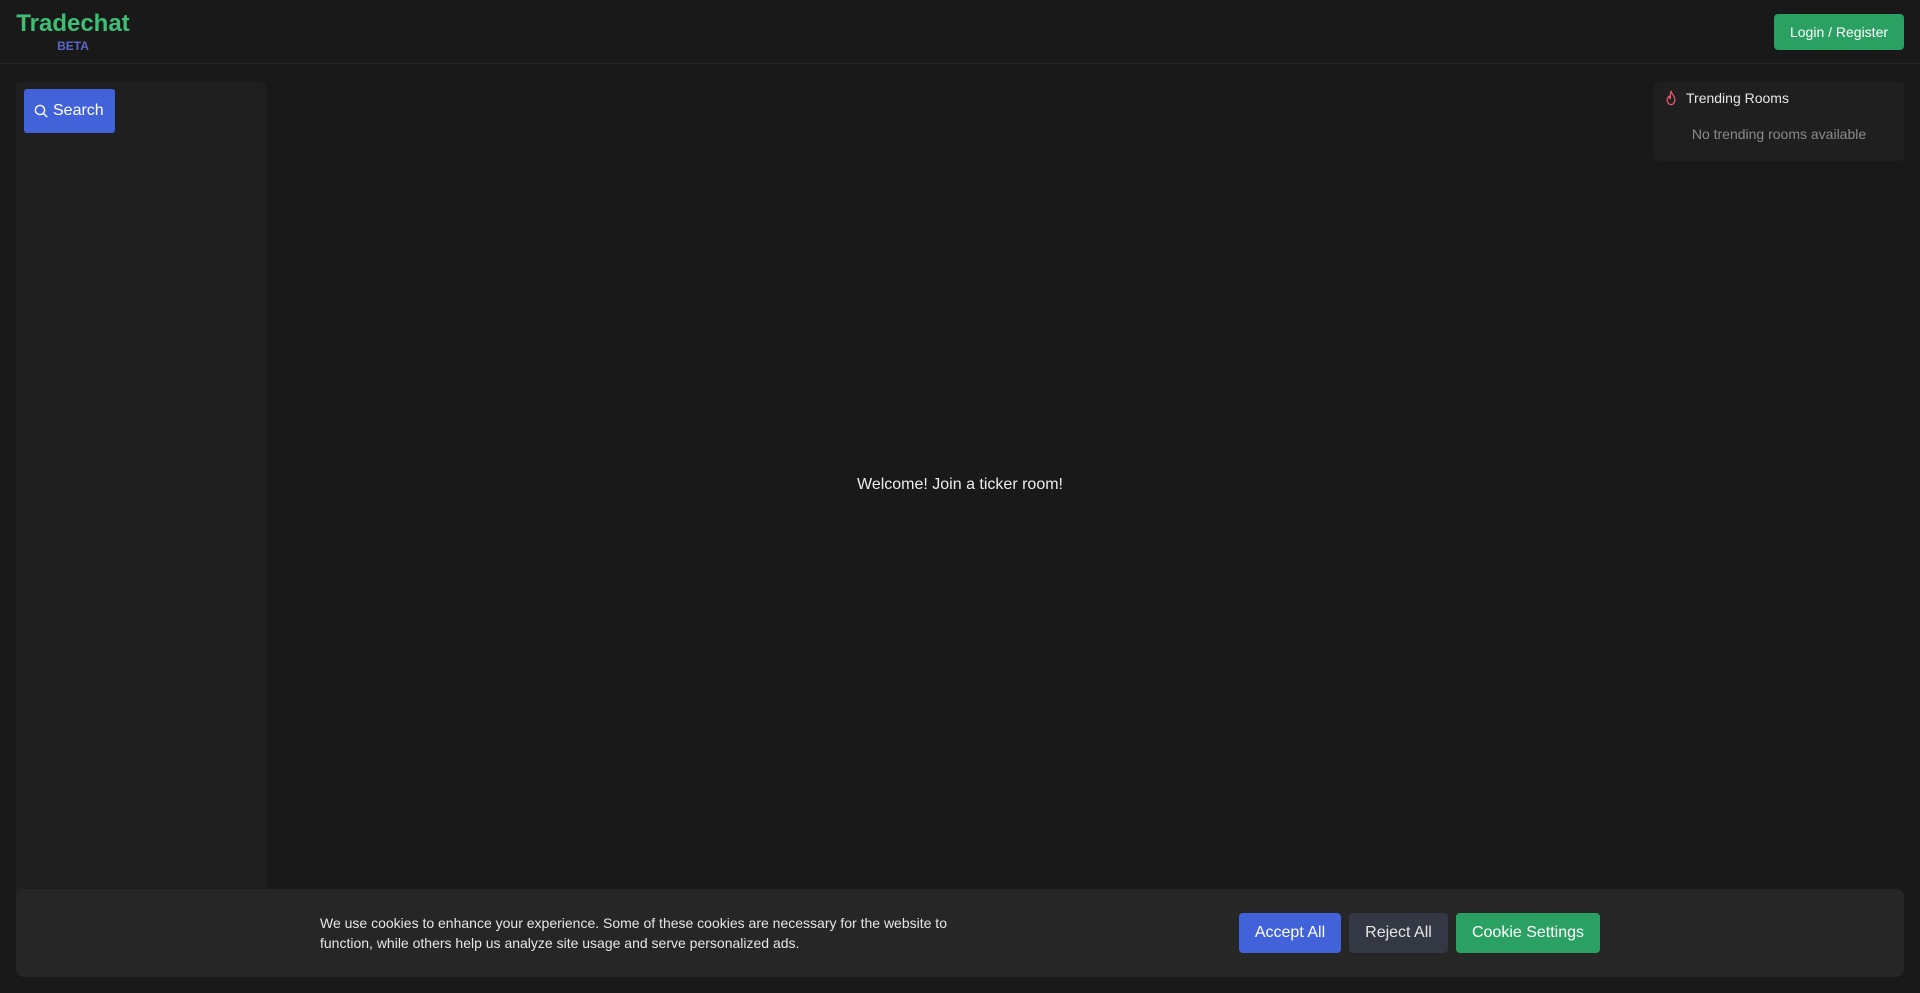  I want to click on trending-rooms-title: Trending Rooms, so click(1737, 98).